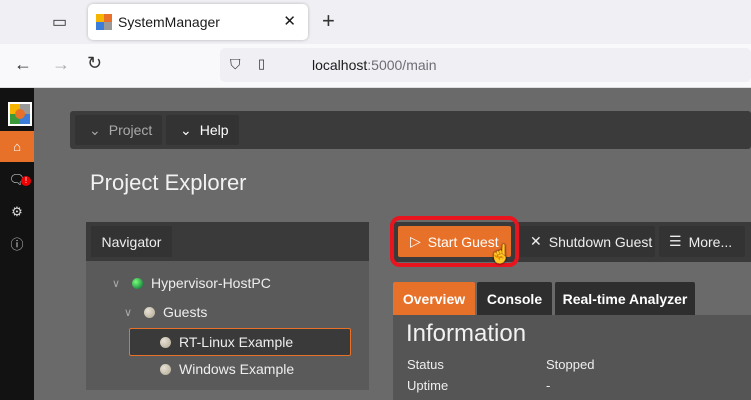 This screenshot has width=751, height=400. What do you see at coordinates (536, 241) in the screenshot?
I see `close-icon: ✕` at bounding box center [536, 241].